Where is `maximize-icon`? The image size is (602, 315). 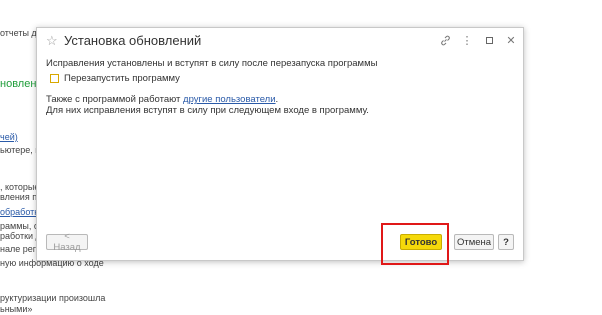
maximize-icon is located at coordinates (489, 40).